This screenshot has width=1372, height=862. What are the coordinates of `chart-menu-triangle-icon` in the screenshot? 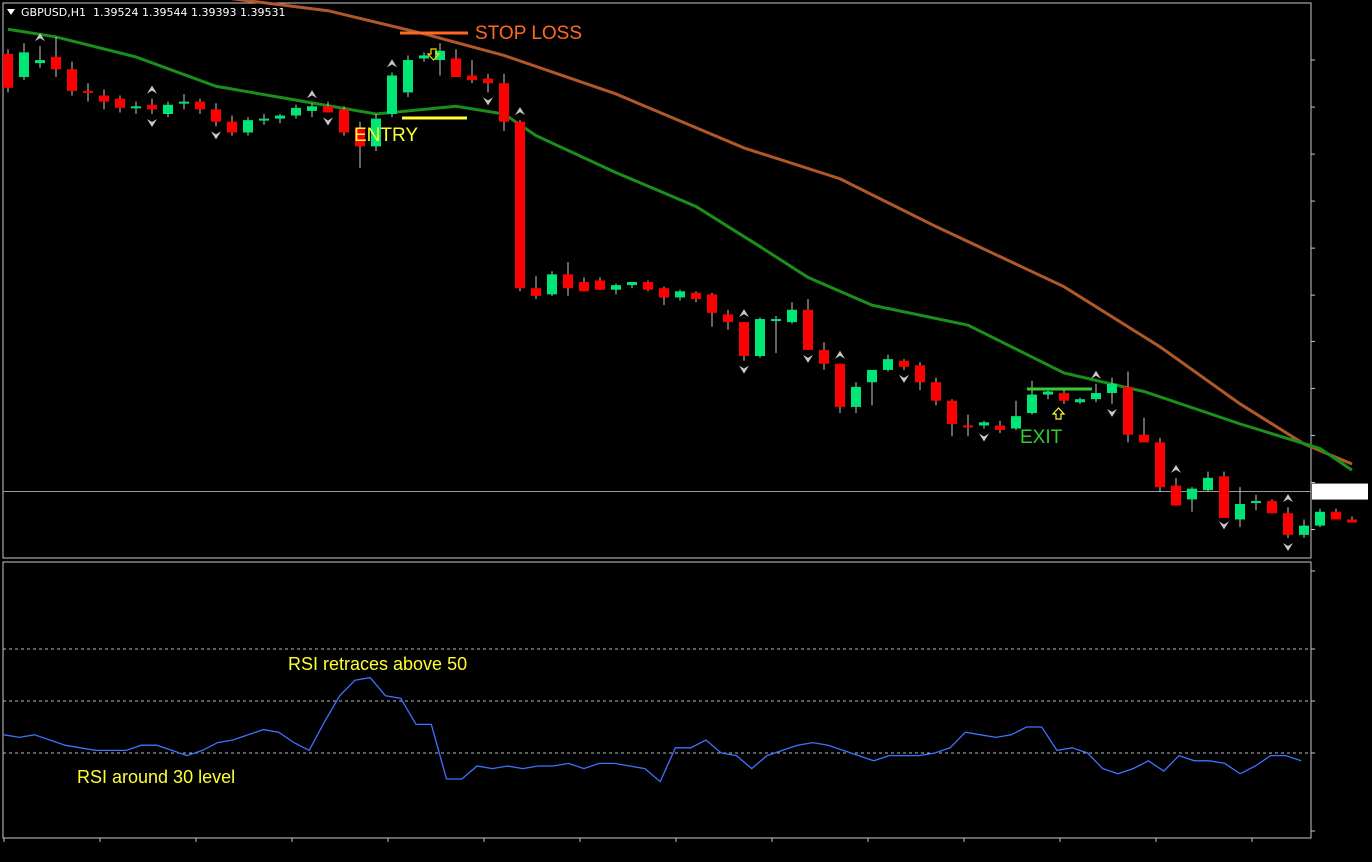 It's located at (11, 12).